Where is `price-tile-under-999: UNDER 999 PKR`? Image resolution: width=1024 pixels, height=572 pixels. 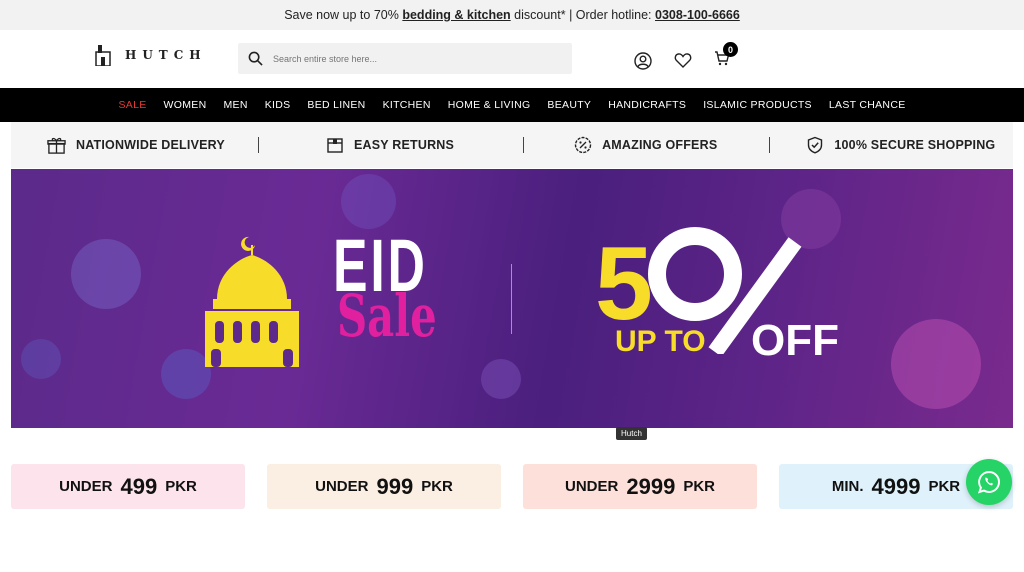 price-tile-under-999: UNDER 999 PKR is located at coordinates (384, 486).